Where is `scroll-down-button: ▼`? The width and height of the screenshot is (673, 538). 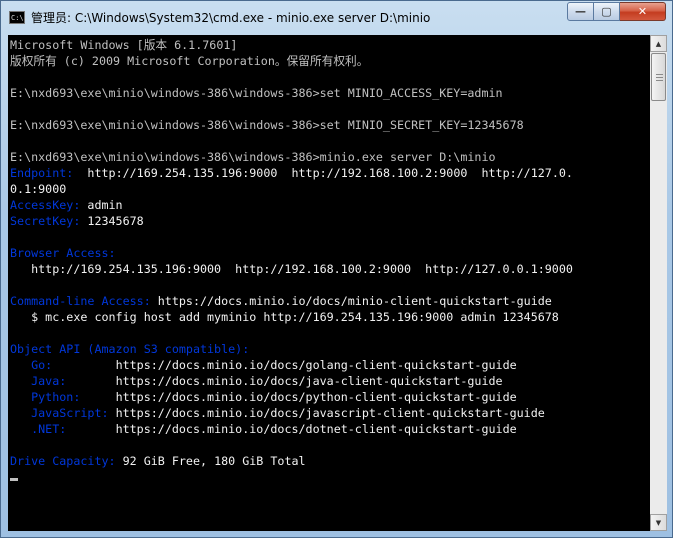
scroll-down-button: ▼ is located at coordinates (658, 522).